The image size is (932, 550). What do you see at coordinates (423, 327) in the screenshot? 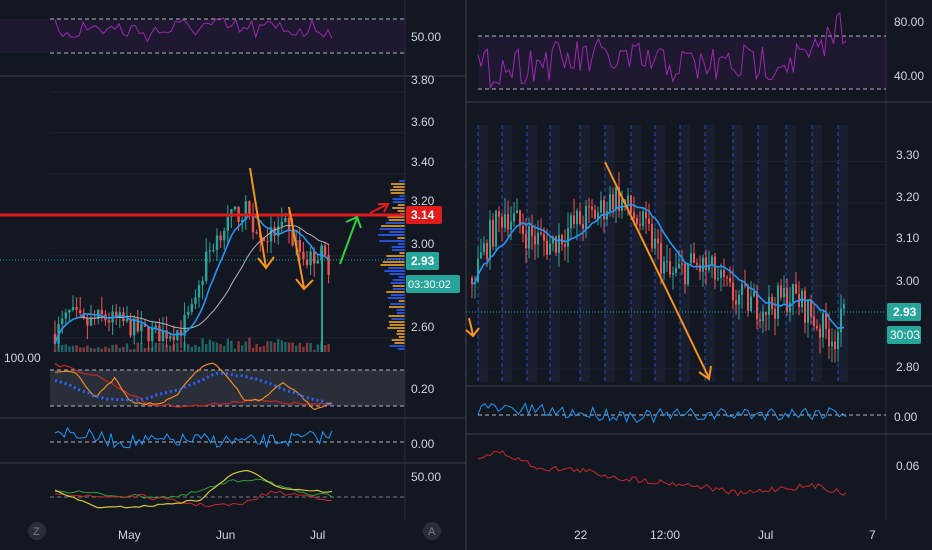
I see `left-price-axis-label: 2.60` at bounding box center [423, 327].